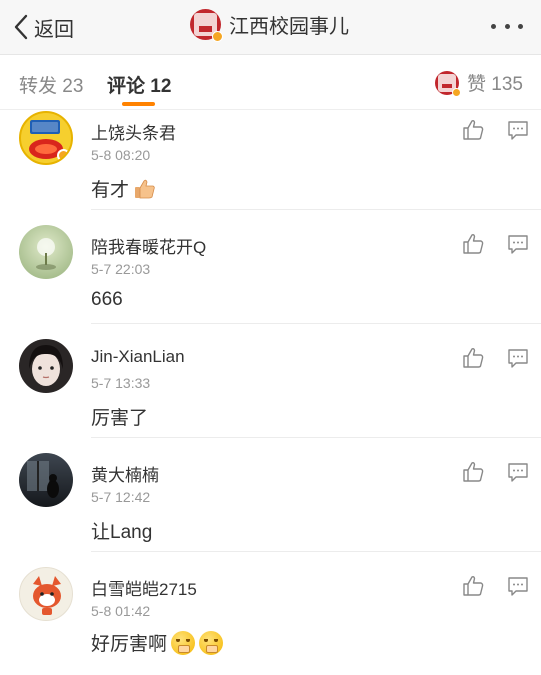 The image size is (541, 675). I want to click on comment-time: 5-7 12:42, so click(121, 497).